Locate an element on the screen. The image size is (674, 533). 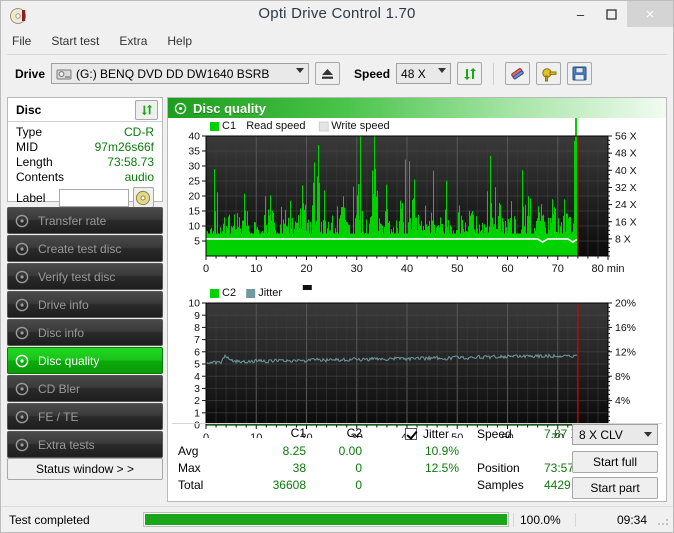
save-button is located at coordinates (580, 73).